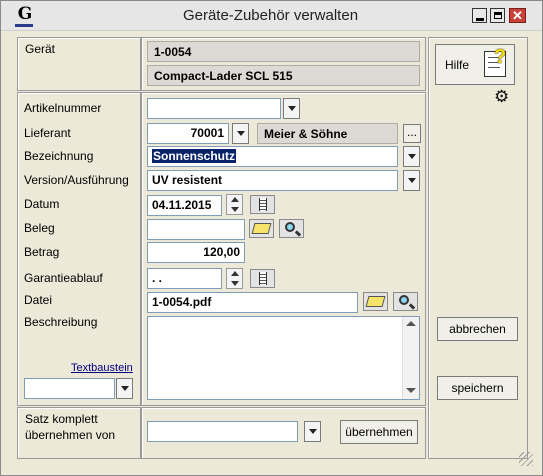 The width and height of the screenshot is (543, 476). What do you see at coordinates (234, 204) in the screenshot?
I see `datum-spinner` at bounding box center [234, 204].